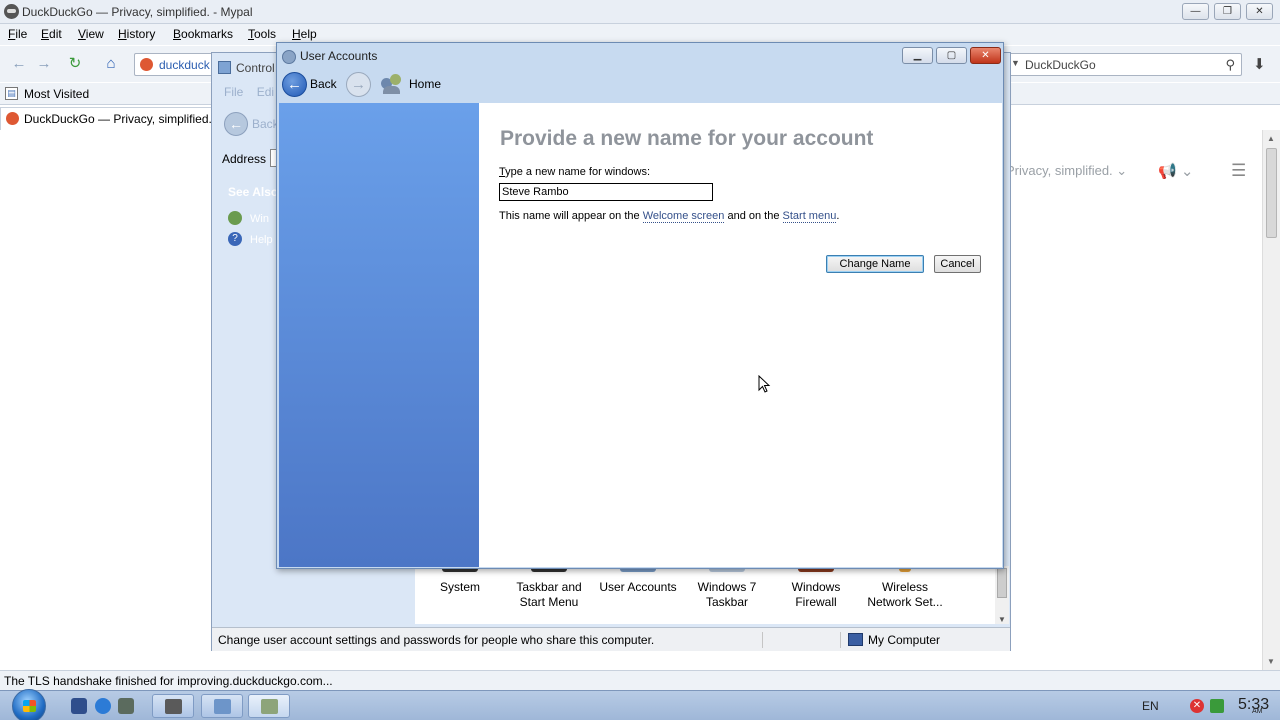  I want to click on mypal-logo-icon, so click(11, 11).